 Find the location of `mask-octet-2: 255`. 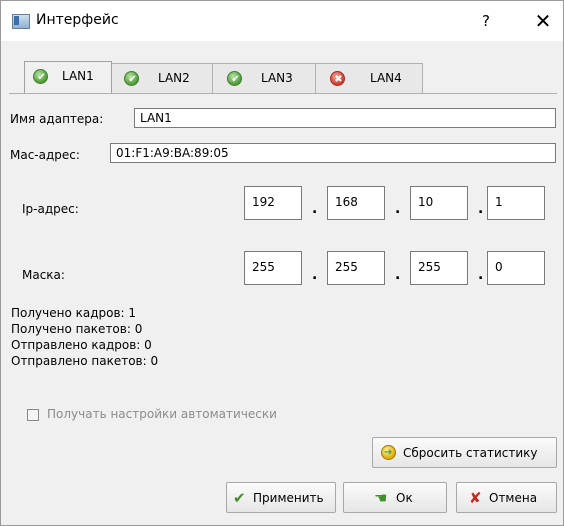

mask-octet-2: 255 is located at coordinates (356, 268).